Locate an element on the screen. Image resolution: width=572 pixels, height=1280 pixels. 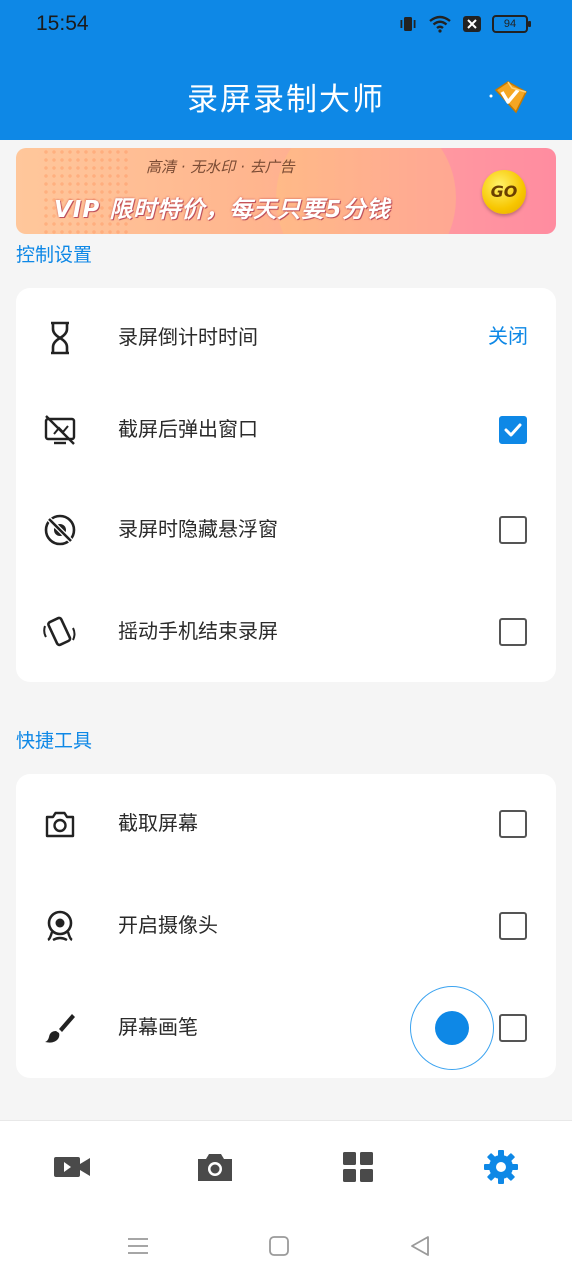
nav-record-video is located at coordinates (72, 1167).